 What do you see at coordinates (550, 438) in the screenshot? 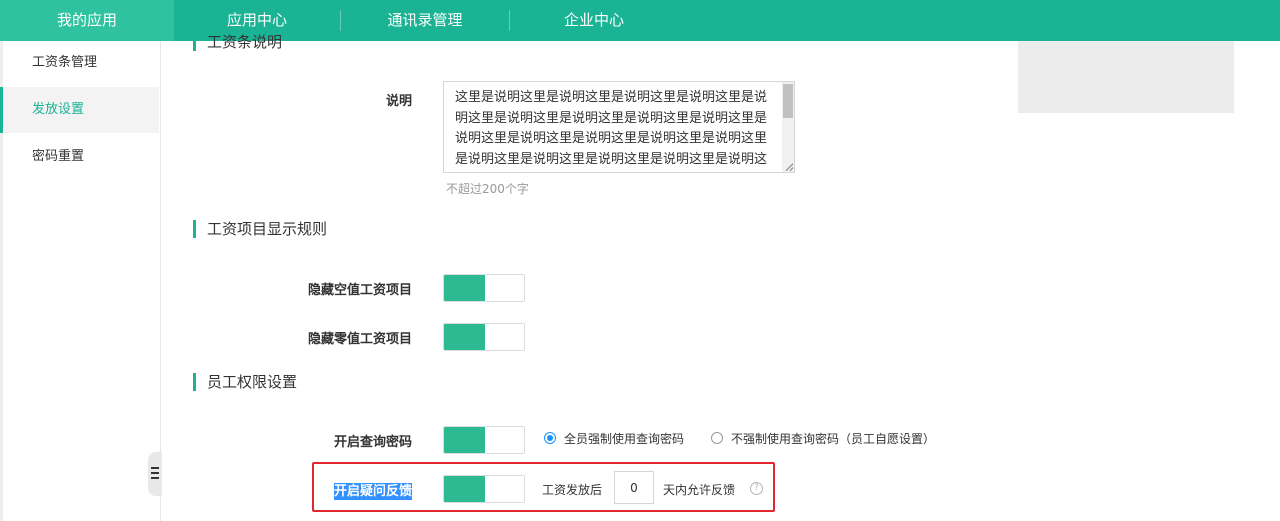
I see `radio-checked-icon` at bounding box center [550, 438].